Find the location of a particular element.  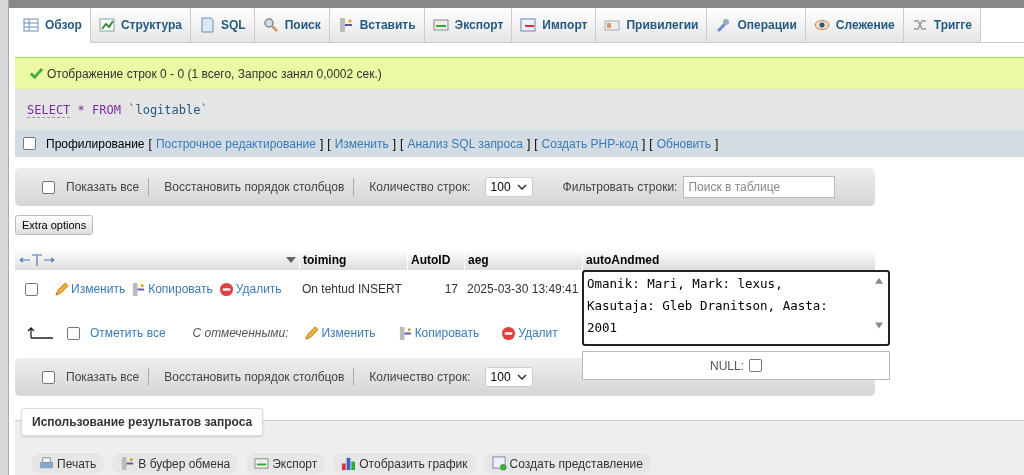

tab: SQL is located at coordinates (223, 25).